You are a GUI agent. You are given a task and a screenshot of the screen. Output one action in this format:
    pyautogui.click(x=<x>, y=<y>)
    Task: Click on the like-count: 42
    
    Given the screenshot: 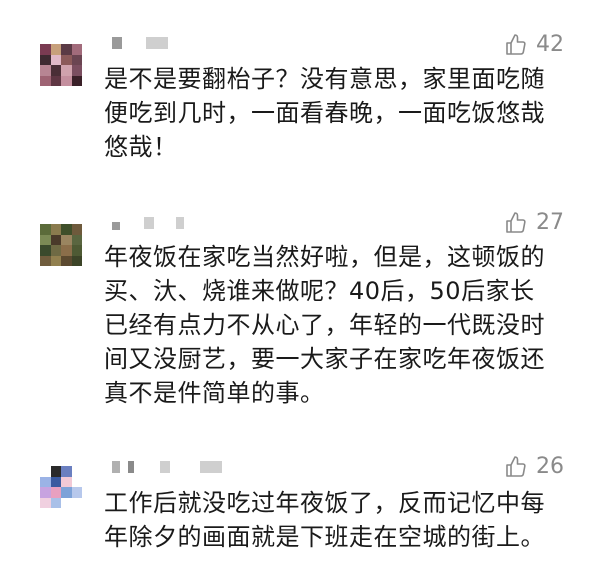 What is the action you would take?
    pyautogui.click(x=550, y=44)
    